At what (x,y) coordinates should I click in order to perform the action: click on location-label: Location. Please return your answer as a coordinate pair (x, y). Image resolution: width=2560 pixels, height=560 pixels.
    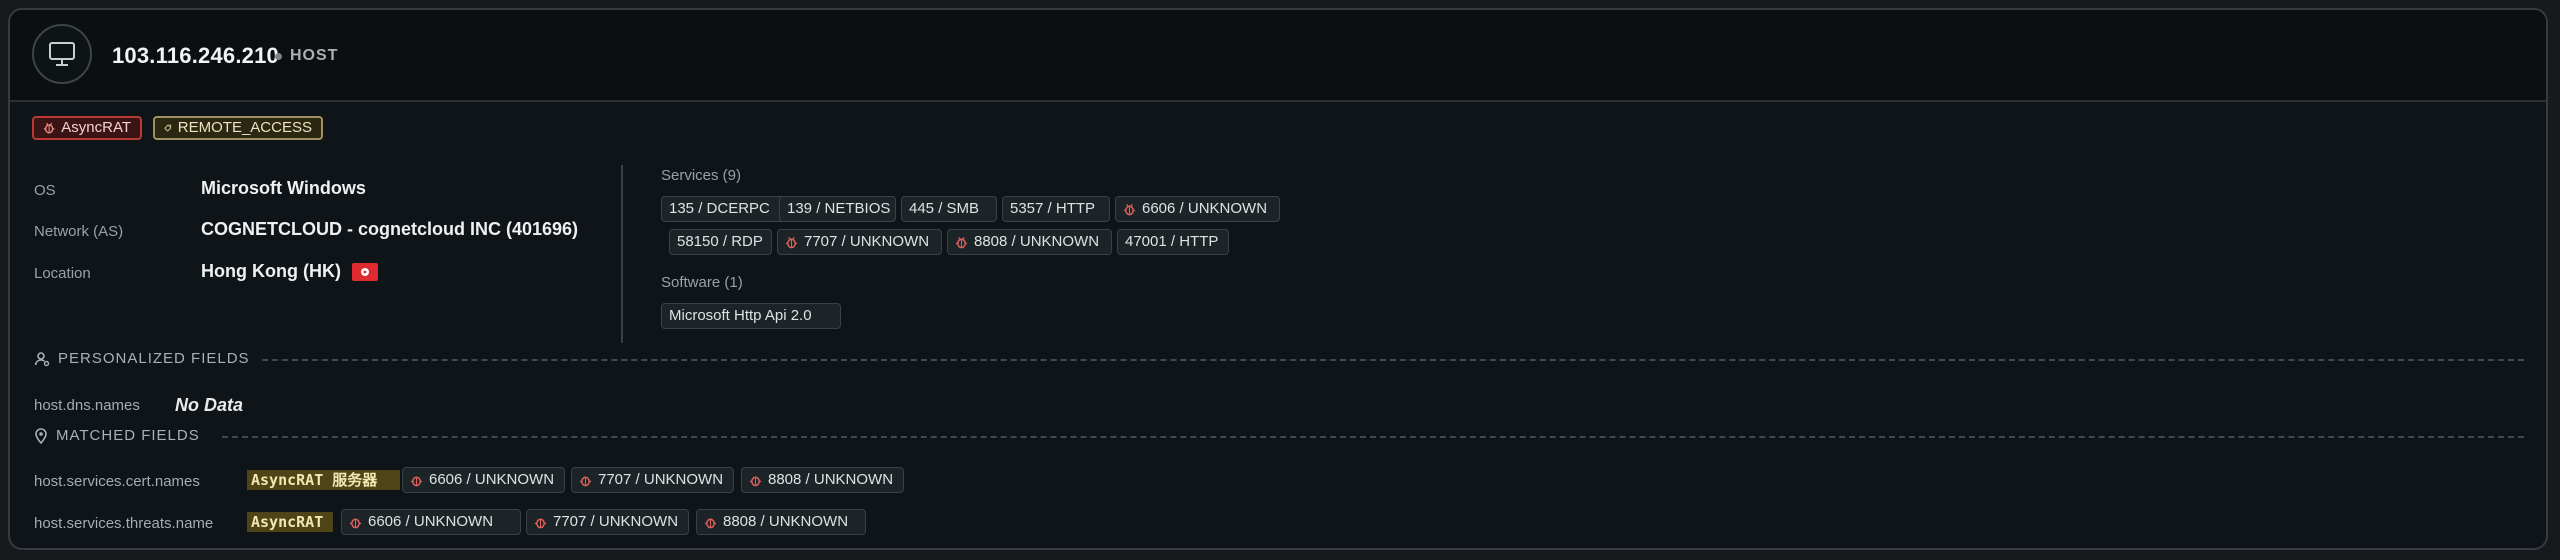
    Looking at the image, I should click on (62, 273).